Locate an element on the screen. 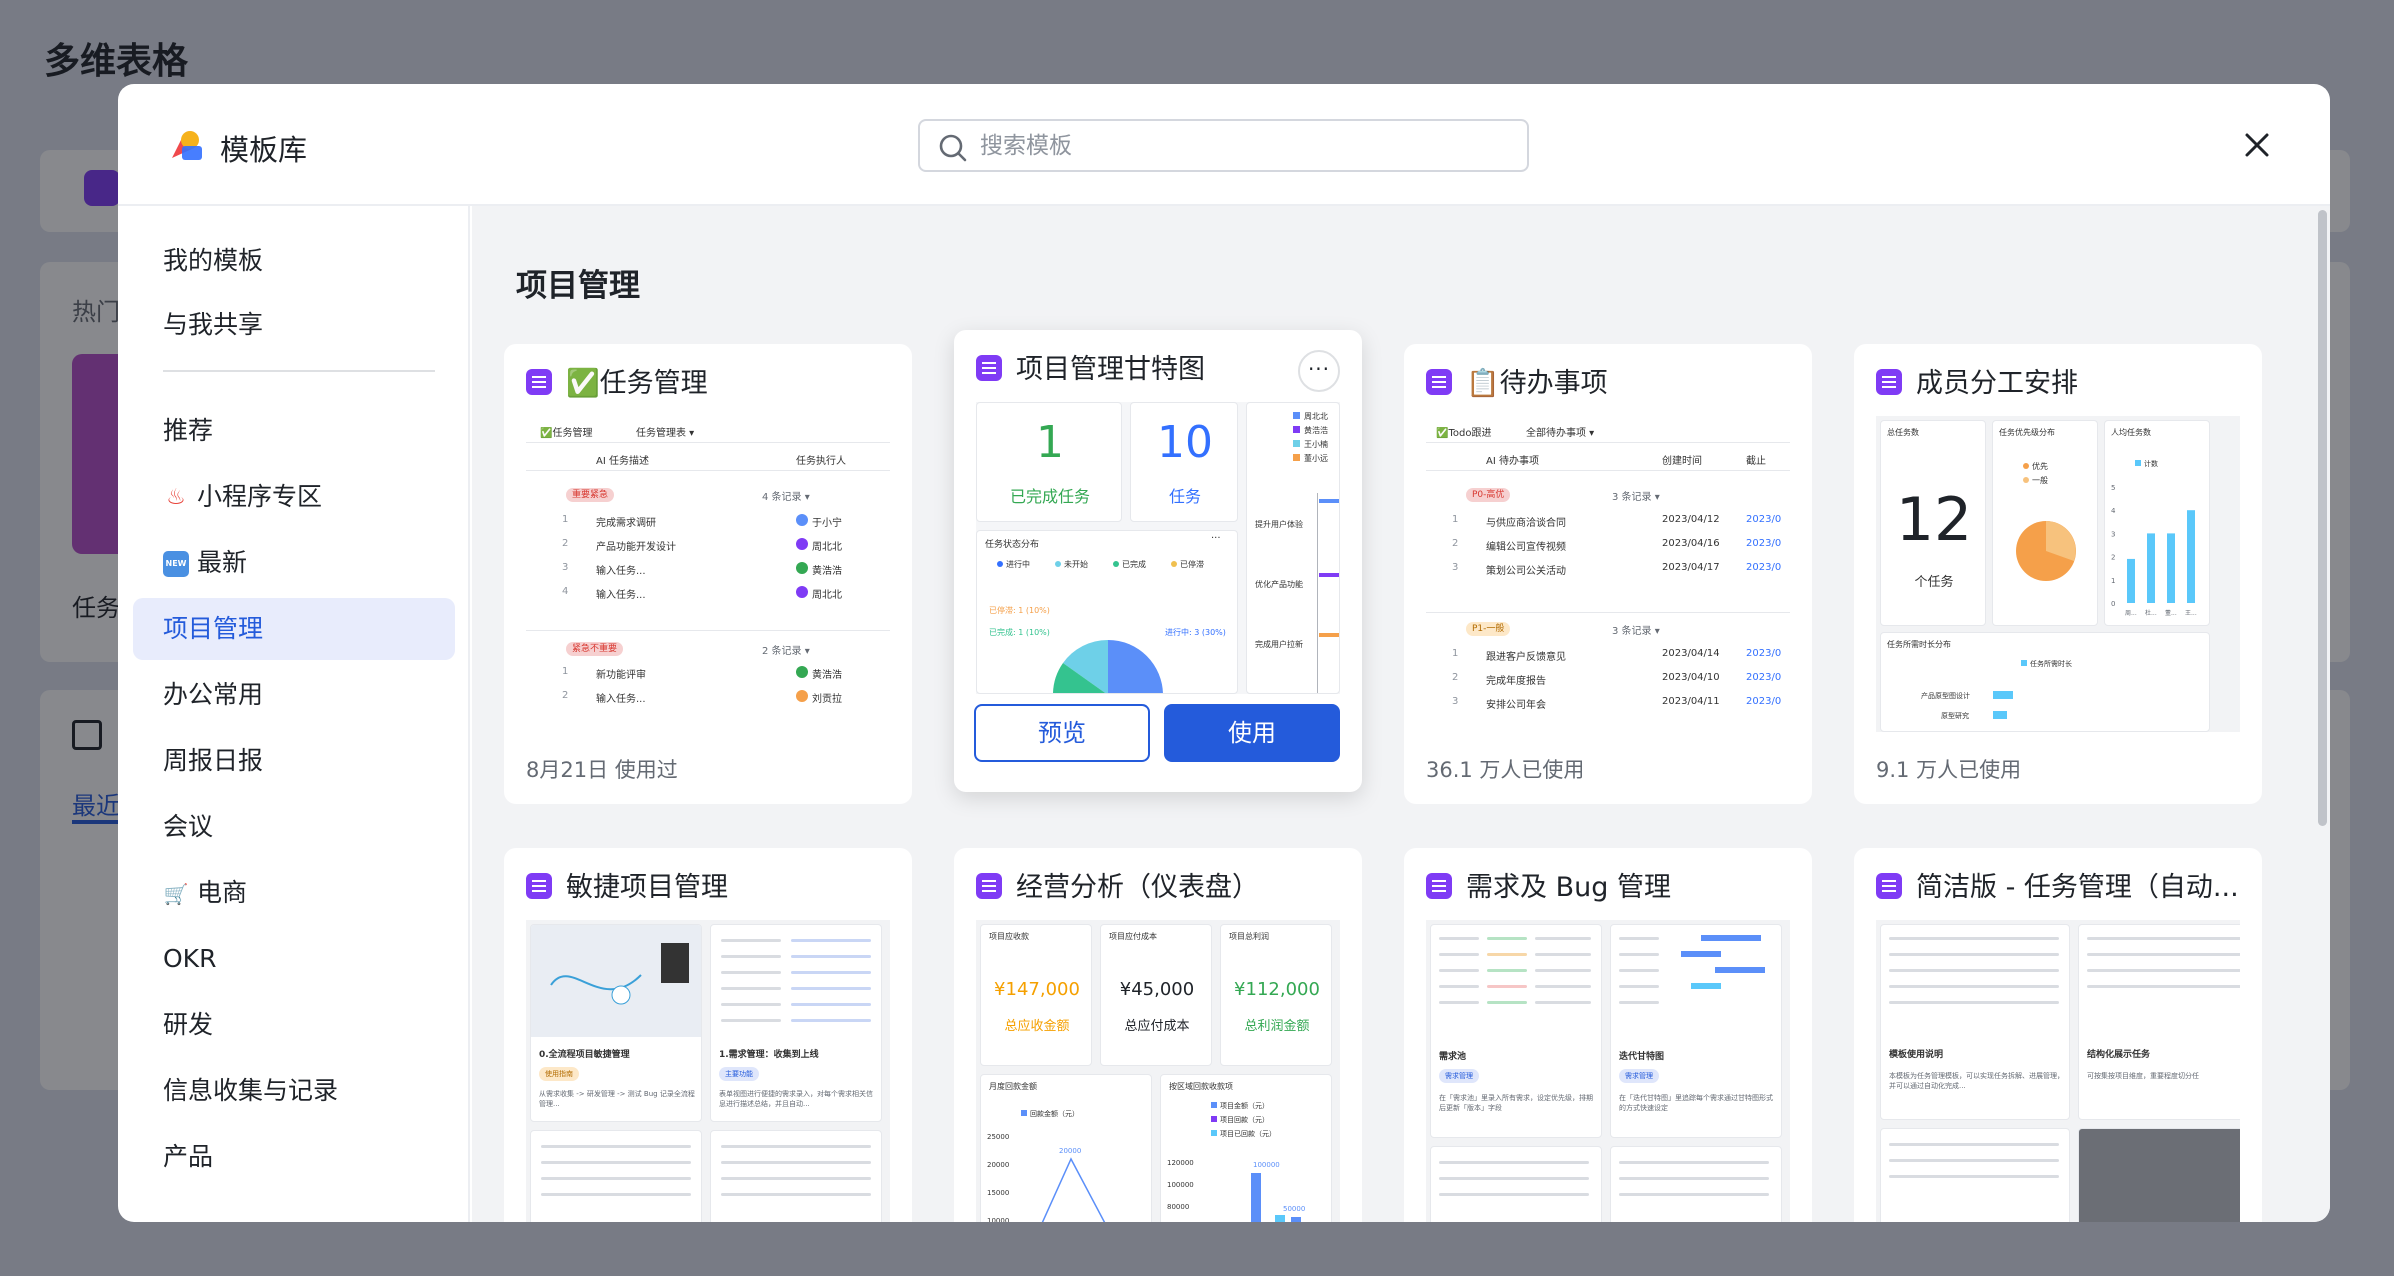 Image resolution: width=2394 pixels, height=1276 pixels. sidebar-item-okr: OKR is located at coordinates (294, 959).